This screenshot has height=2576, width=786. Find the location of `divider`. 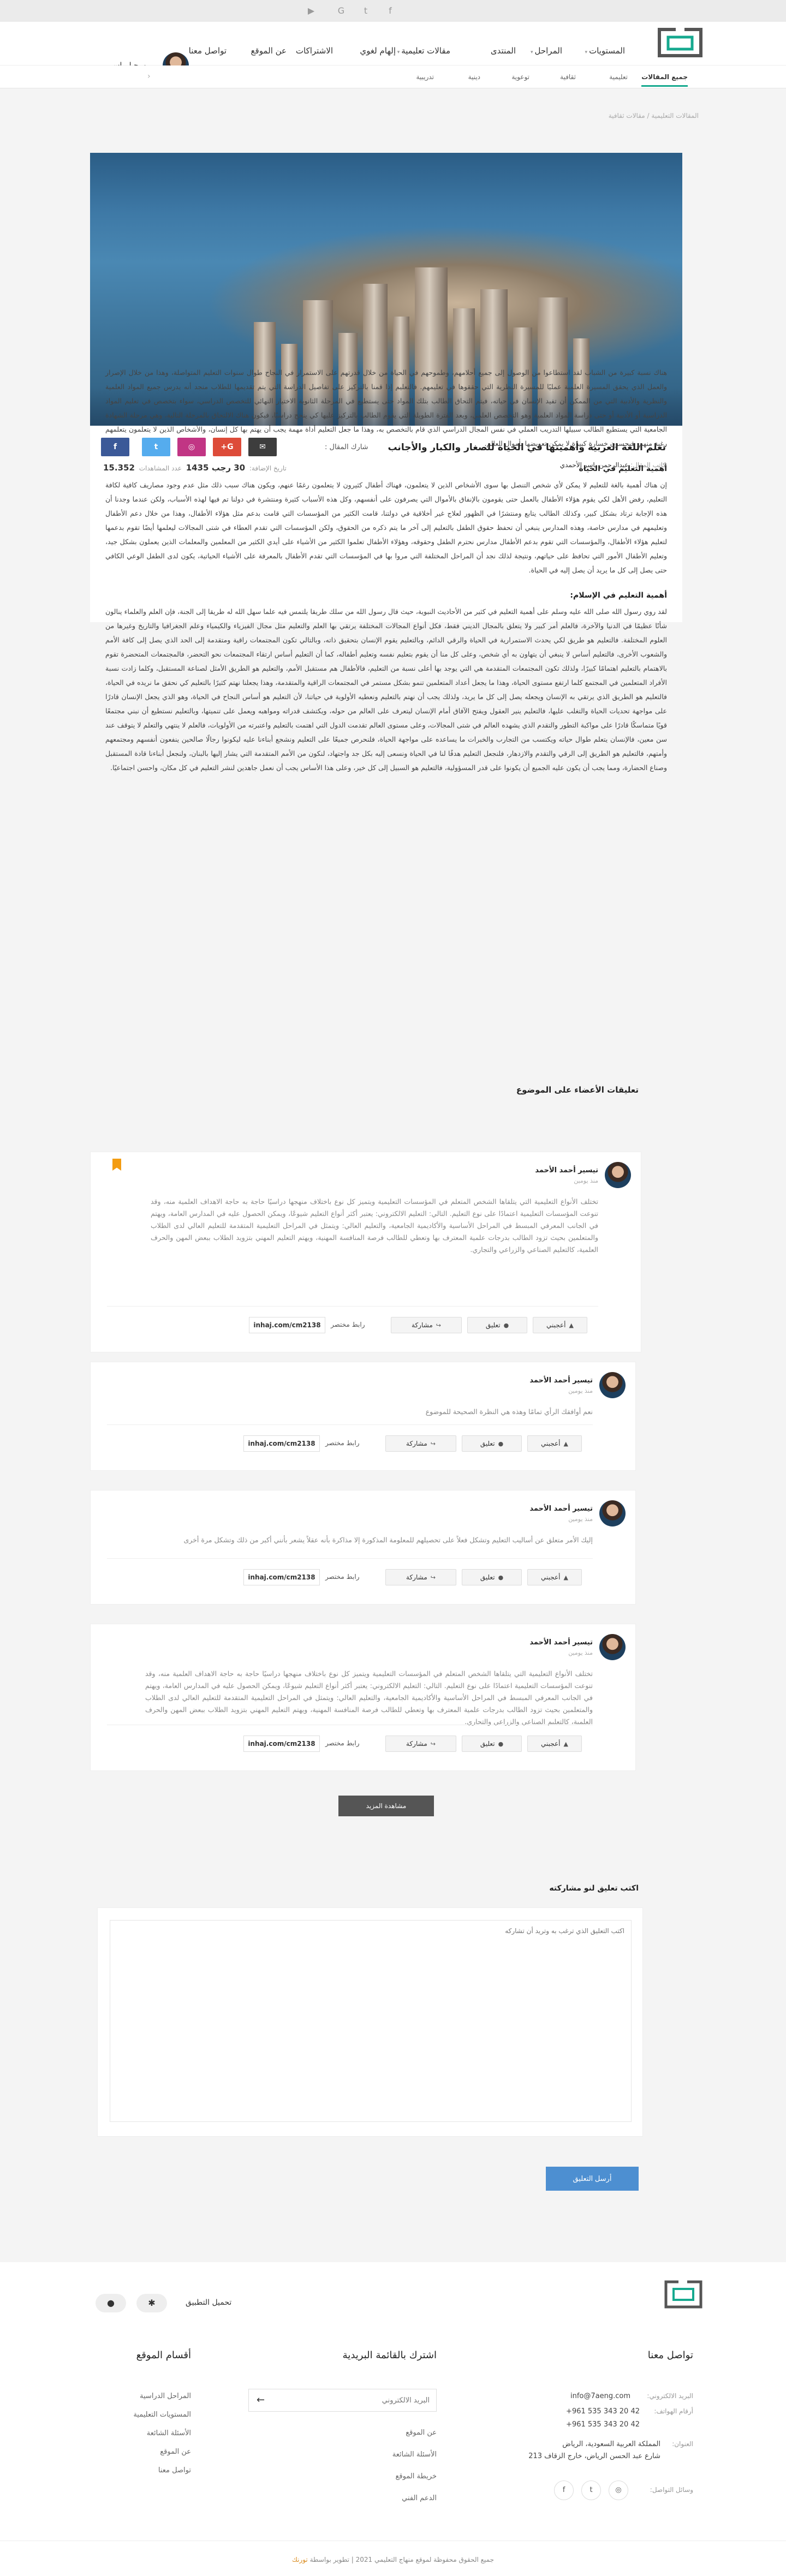

divider is located at coordinates (352, 1306).